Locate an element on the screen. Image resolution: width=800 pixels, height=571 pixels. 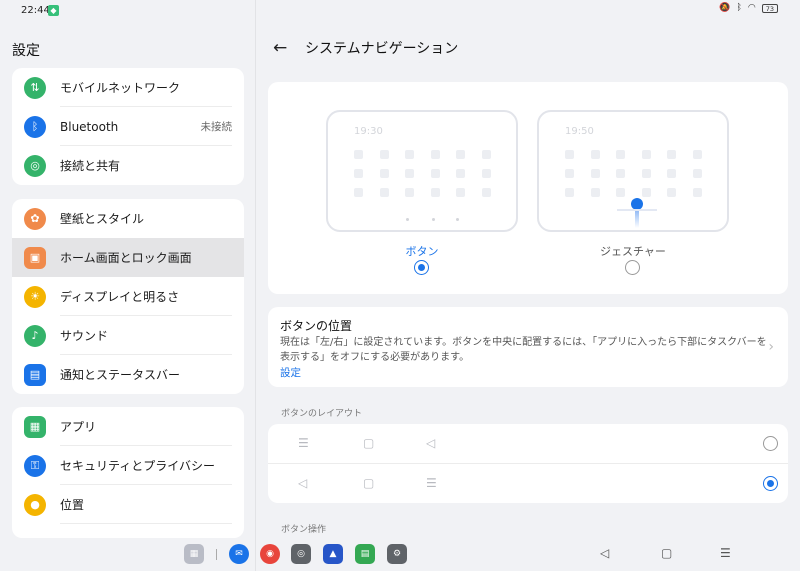
gesture-mode-label: ジェスチャー is located at coordinates (633, 251).